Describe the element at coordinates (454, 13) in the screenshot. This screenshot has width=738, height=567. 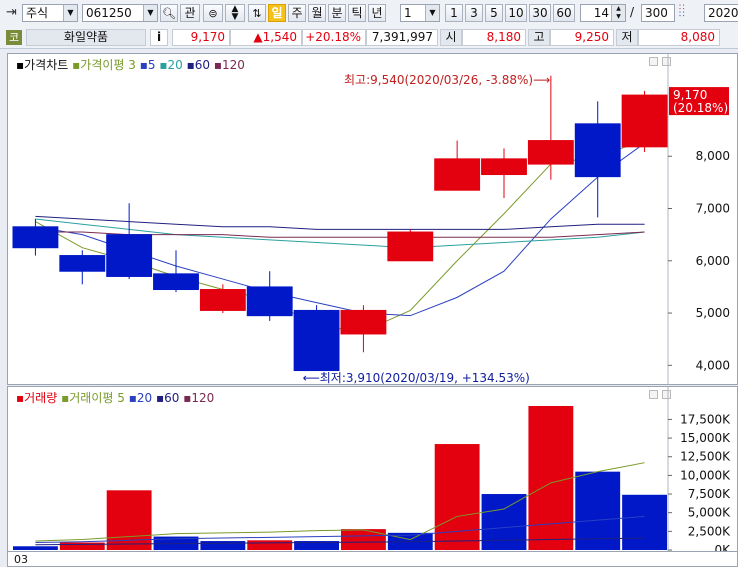
I see `interval-1-button: 1` at that location.